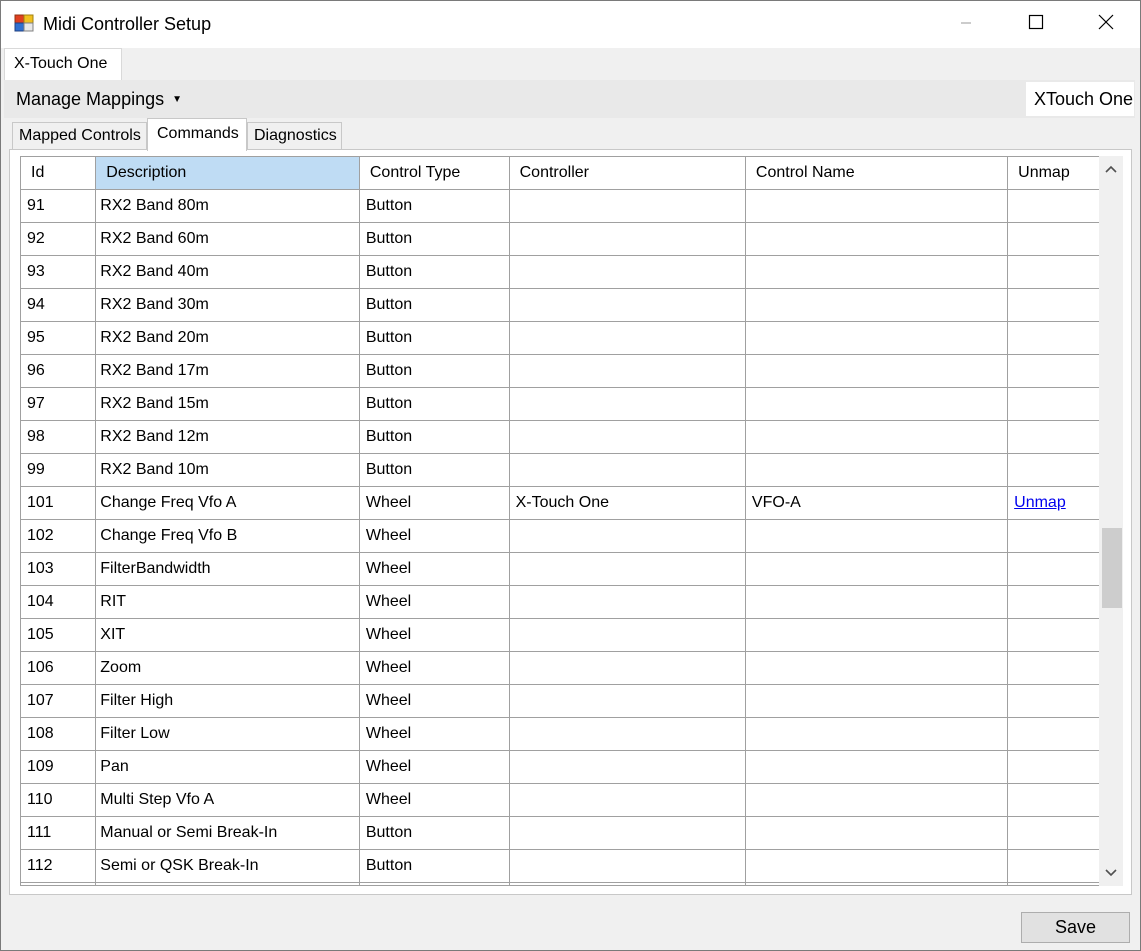 The height and width of the screenshot is (951, 1141). What do you see at coordinates (227, 536) in the screenshot?
I see `cell-description: Change Freq Vfo B` at bounding box center [227, 536].